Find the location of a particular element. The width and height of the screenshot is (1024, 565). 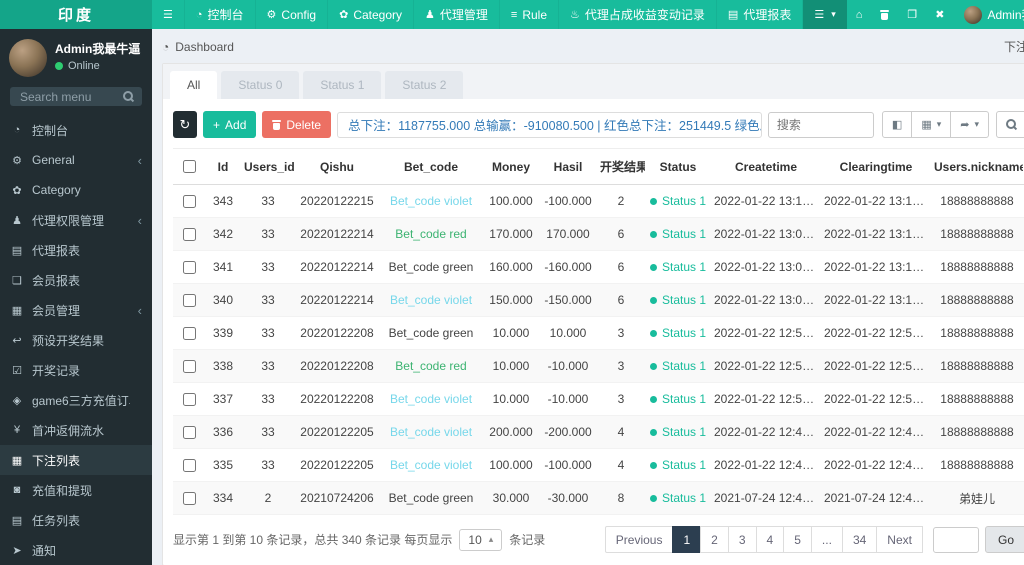

page-button: Previous is located at coordinates (639, 539).